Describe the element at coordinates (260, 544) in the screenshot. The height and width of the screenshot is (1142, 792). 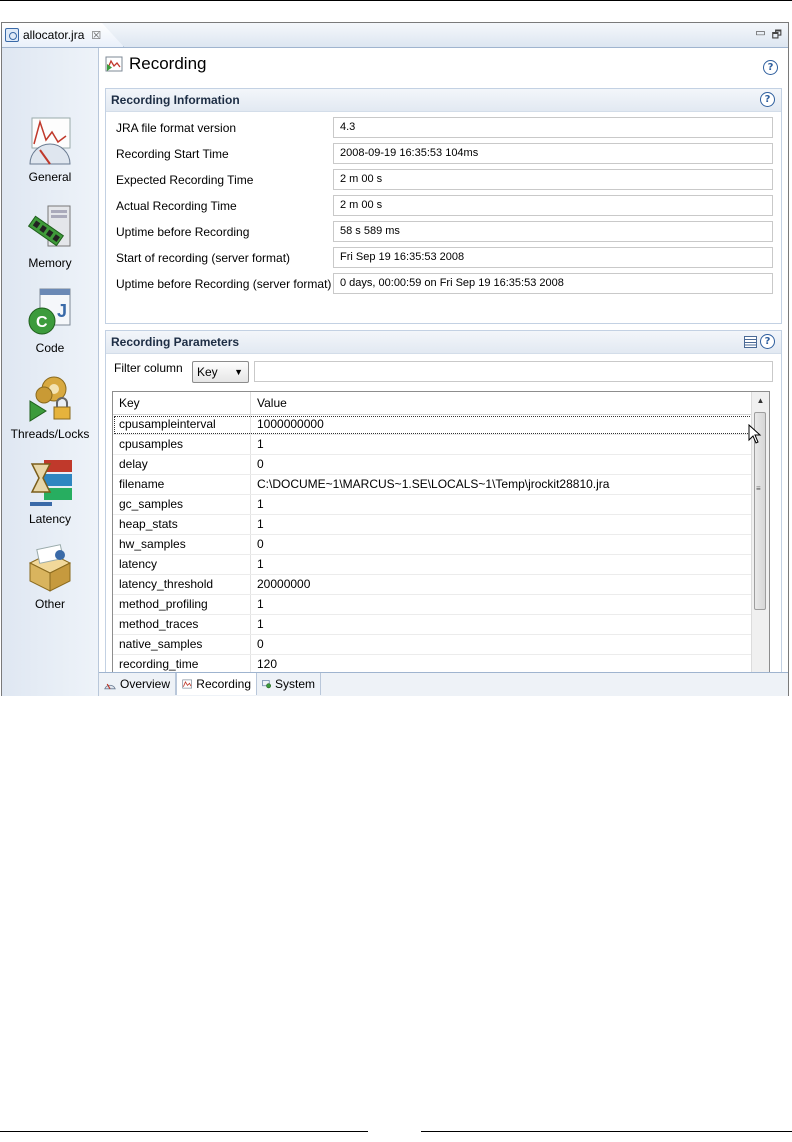
I see `param-value-cell: 0` at that location.